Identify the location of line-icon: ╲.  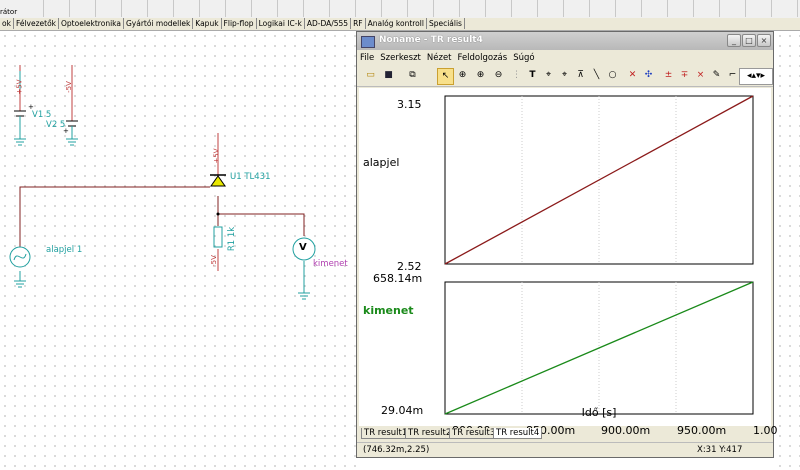
(596, 75).